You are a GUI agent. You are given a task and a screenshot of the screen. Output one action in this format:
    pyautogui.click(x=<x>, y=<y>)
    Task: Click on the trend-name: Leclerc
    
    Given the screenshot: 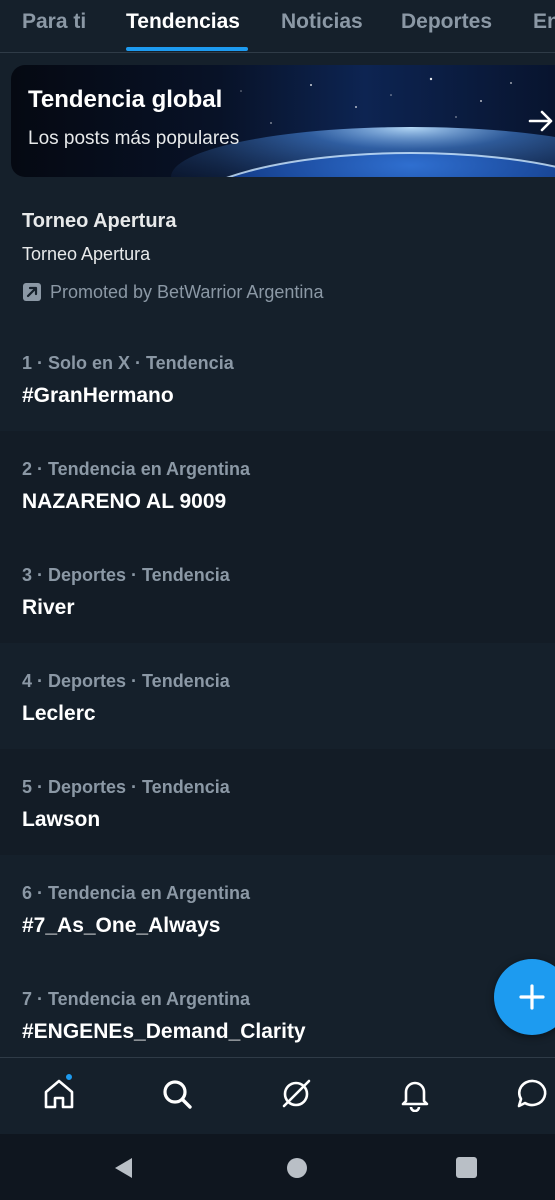 What is the action you would take?
    pyautogui.click(x=59, y=713)
    